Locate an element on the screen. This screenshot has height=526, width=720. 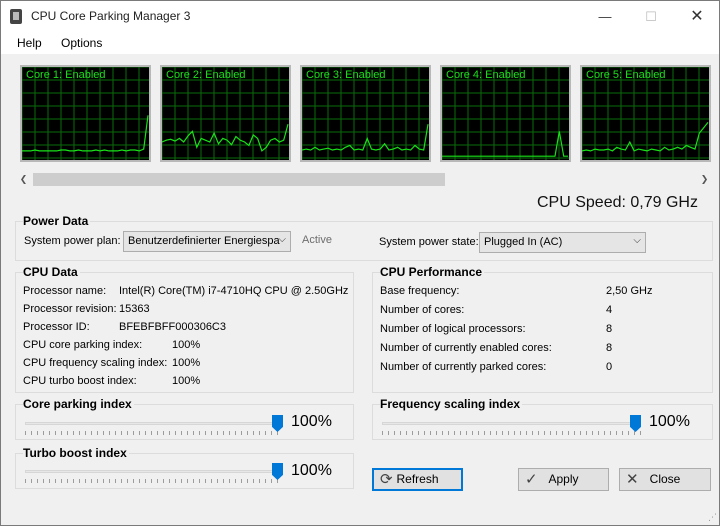
apply-button: ✓ Apply is located at coordinates (563, 479).